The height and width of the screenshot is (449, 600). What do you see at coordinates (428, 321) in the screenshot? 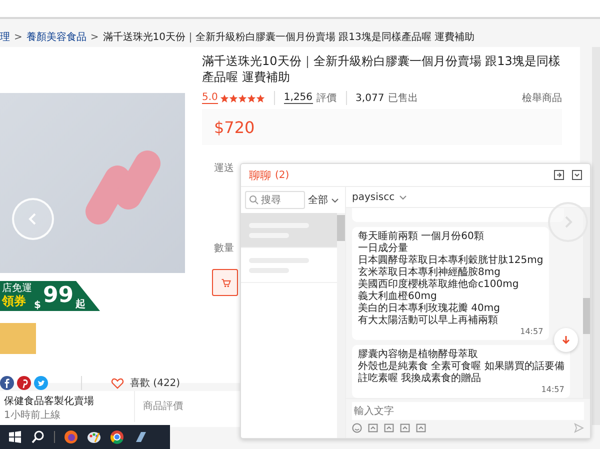
I see `message-line: 有大太陽活動可以早上再補兩顆` at bounding box center [428, 321].